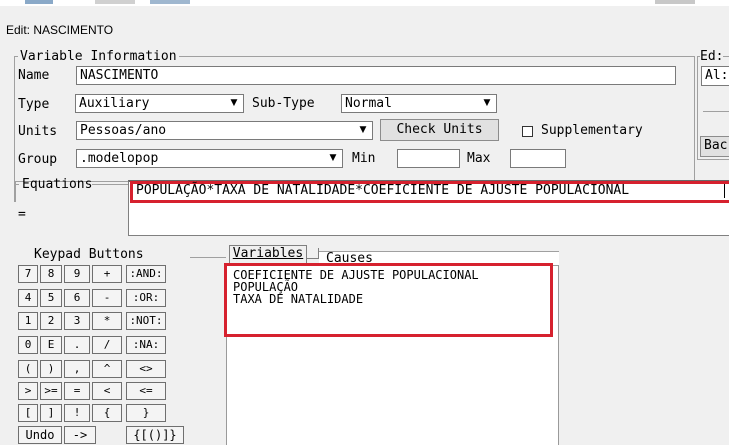 The width and height of the screenshot is (729, 445). What do you see at coordinates (209, 158) in the screenshot?
I see `group-select: .modelopop ▼` at bounding box center [209, 158].